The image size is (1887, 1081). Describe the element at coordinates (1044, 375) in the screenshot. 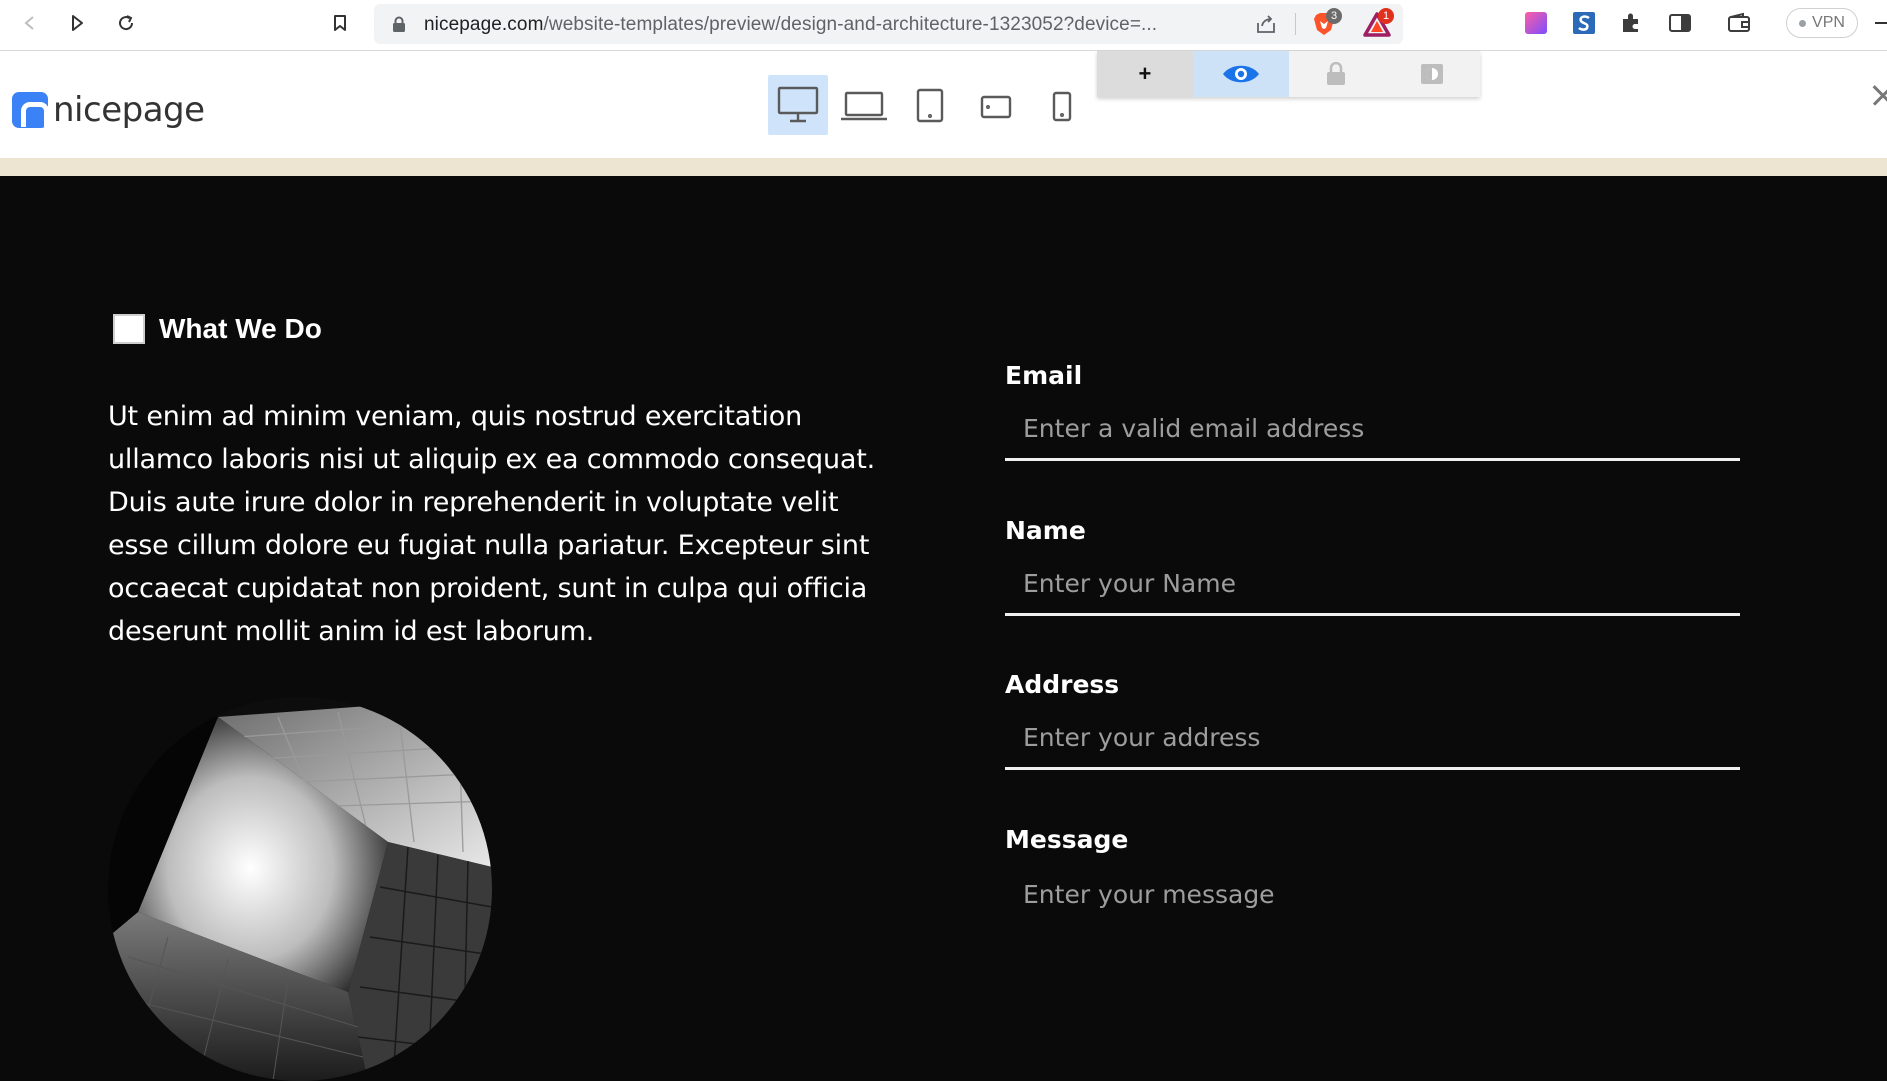

I see `email-label: Email` at that location.